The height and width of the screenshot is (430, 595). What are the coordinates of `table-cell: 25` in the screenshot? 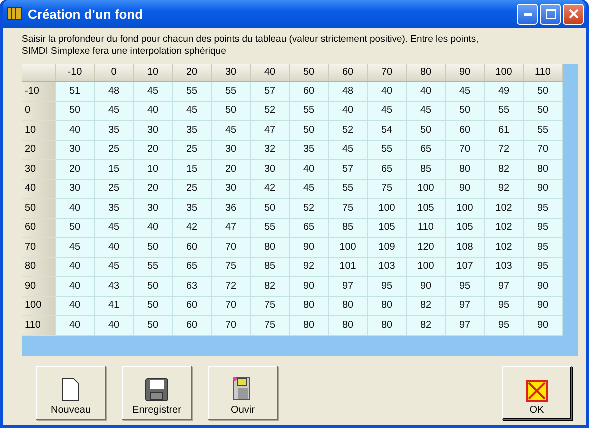 It's located at (114, 150).